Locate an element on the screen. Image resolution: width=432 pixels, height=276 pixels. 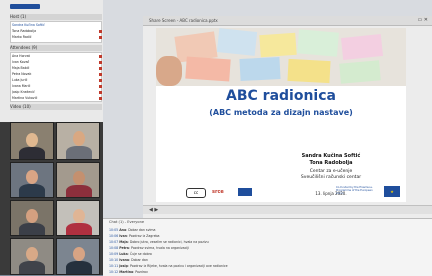
org-2: Sveučilišni računski centar is located at coordinates (331, 177).